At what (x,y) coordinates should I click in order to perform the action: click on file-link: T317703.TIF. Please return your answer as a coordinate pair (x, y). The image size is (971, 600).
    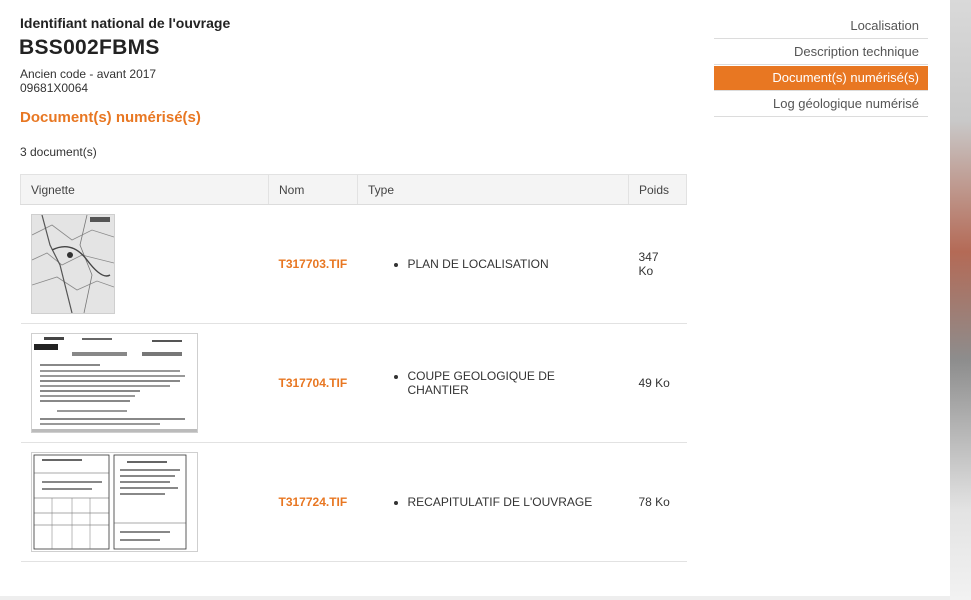
    Looking at the image, I should click on (313, 264).